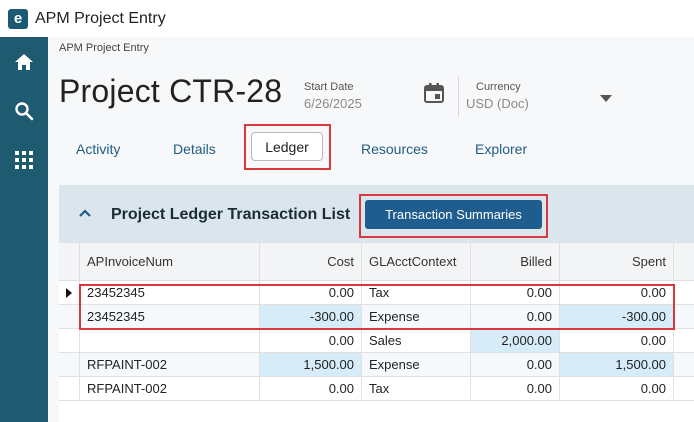  Describe the element at coordinates (100, 18) in the screenshot. I see `window-title: APM Project Entry` at that location.